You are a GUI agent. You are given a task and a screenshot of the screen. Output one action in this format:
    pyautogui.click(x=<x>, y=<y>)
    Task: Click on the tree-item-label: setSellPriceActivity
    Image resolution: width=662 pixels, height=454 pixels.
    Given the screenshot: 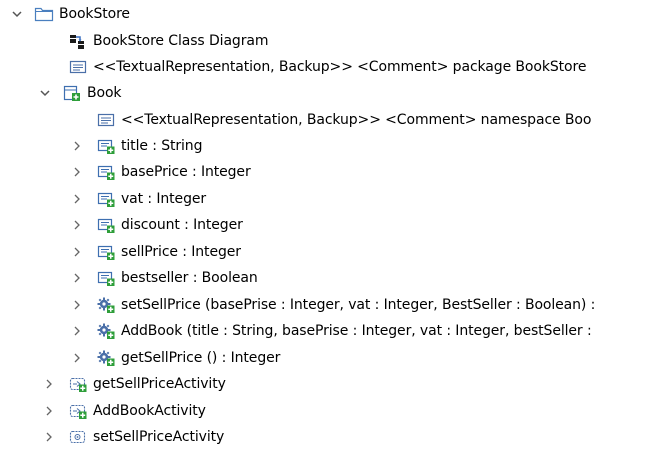 What is the action you would take?
    pyautogui.click(x=159, y=437)
    